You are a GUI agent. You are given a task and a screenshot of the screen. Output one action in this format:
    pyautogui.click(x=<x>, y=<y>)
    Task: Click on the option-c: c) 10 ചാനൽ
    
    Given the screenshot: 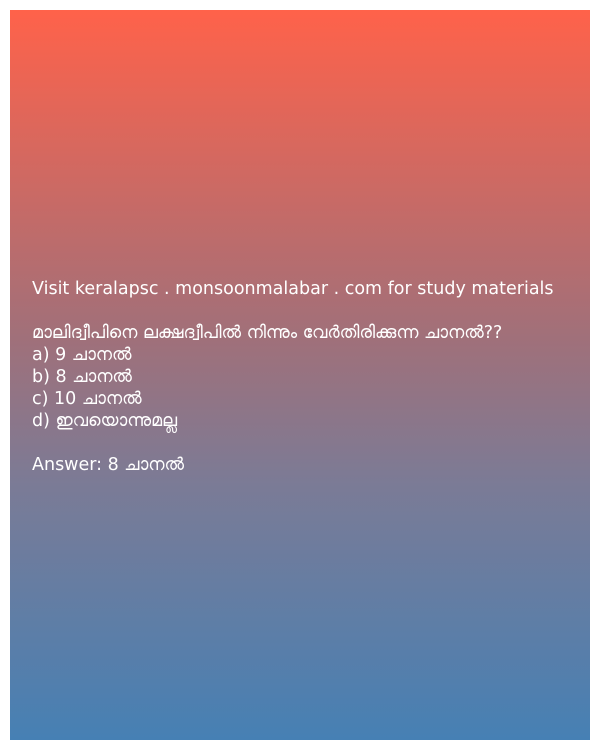 What is the action you would take?
    pyautogui.click(x=87, y=399)
    